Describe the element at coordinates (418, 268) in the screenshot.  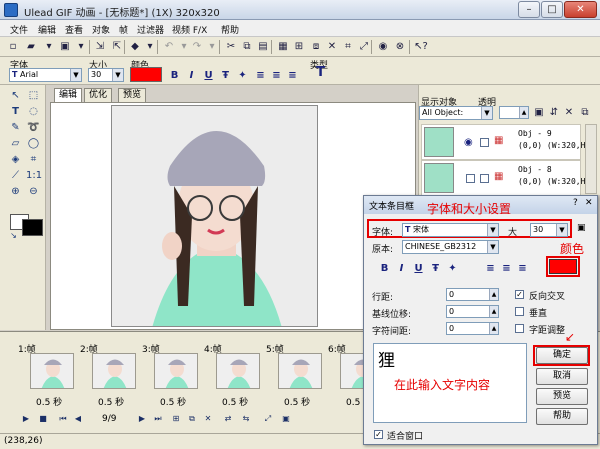
I see `dialog-underline-icon: U` at that location.